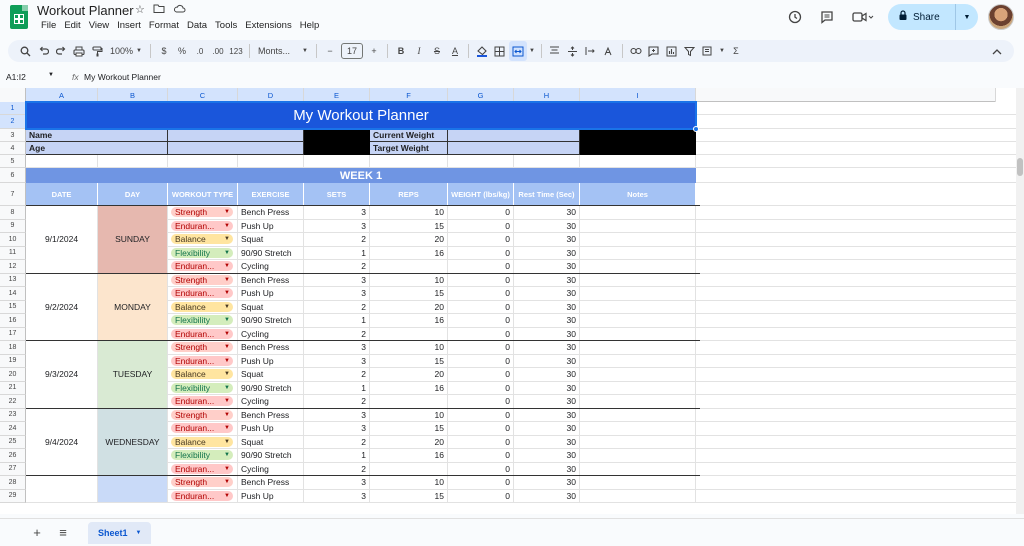  What do you see at coordinates (13, 307) in the screenshot?
I see `row-header-15: 15` at bounding box center [13, 307].